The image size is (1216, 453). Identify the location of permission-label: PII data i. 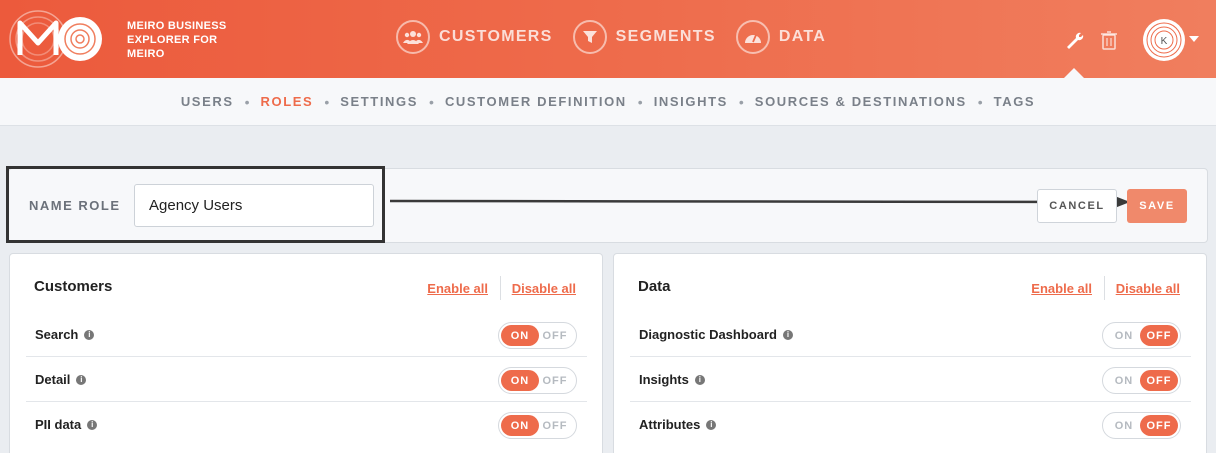
(66, 424).